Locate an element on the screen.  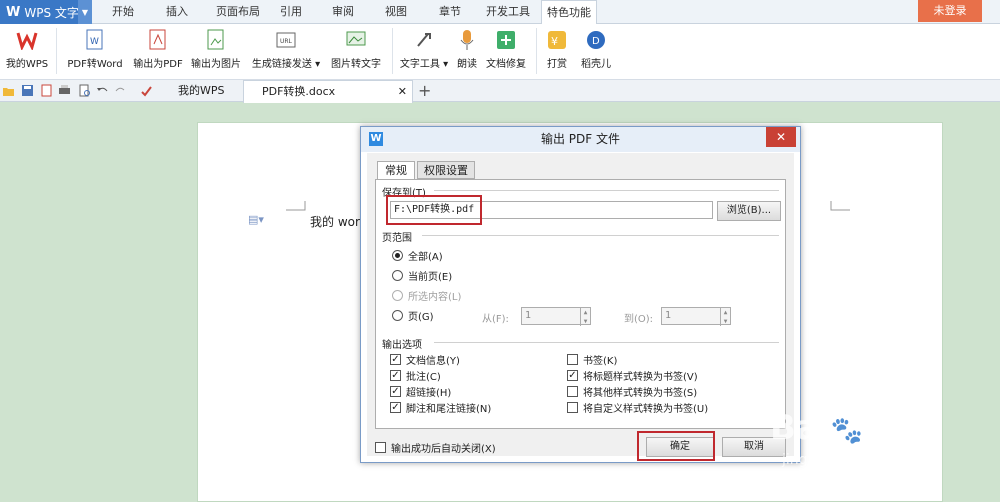
tab-references: 引用 is located at coordinates (291, 12).